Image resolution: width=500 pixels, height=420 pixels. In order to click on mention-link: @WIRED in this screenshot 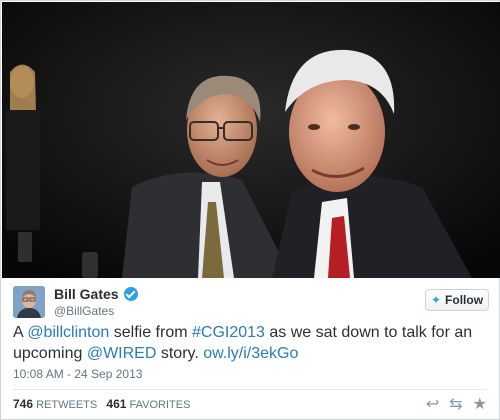, I will do `click(122, 353)`.